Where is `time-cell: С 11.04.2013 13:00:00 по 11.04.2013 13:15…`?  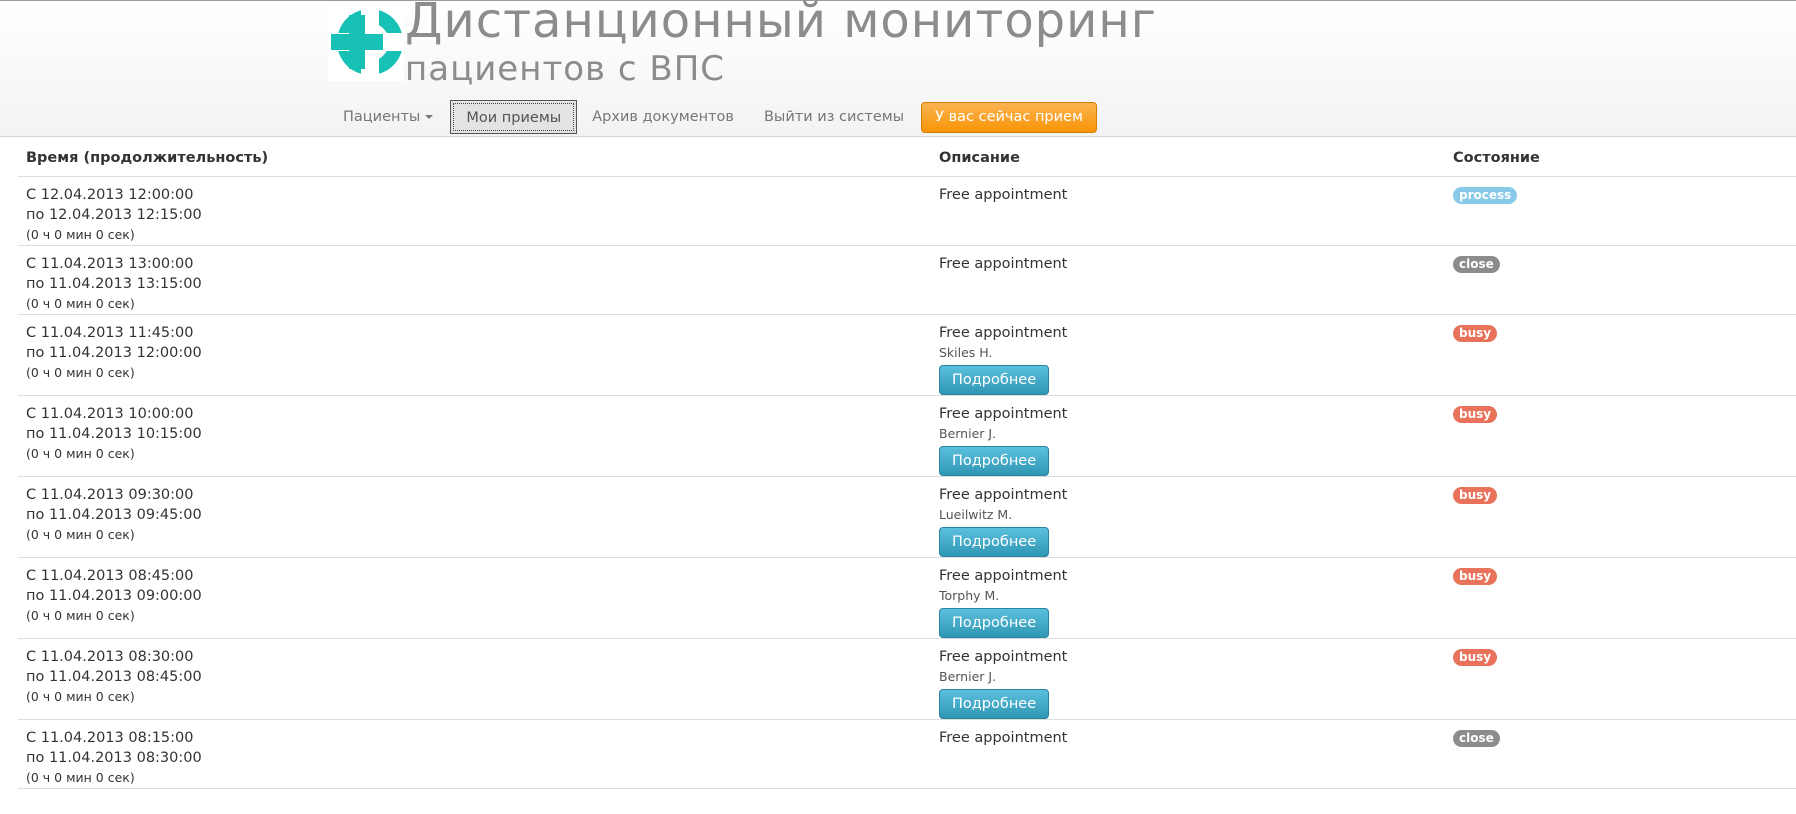
time-cell: С 11.04.2013 13:00:00 по 11.04.2013 13:15… is located at coordinates (474, 280).